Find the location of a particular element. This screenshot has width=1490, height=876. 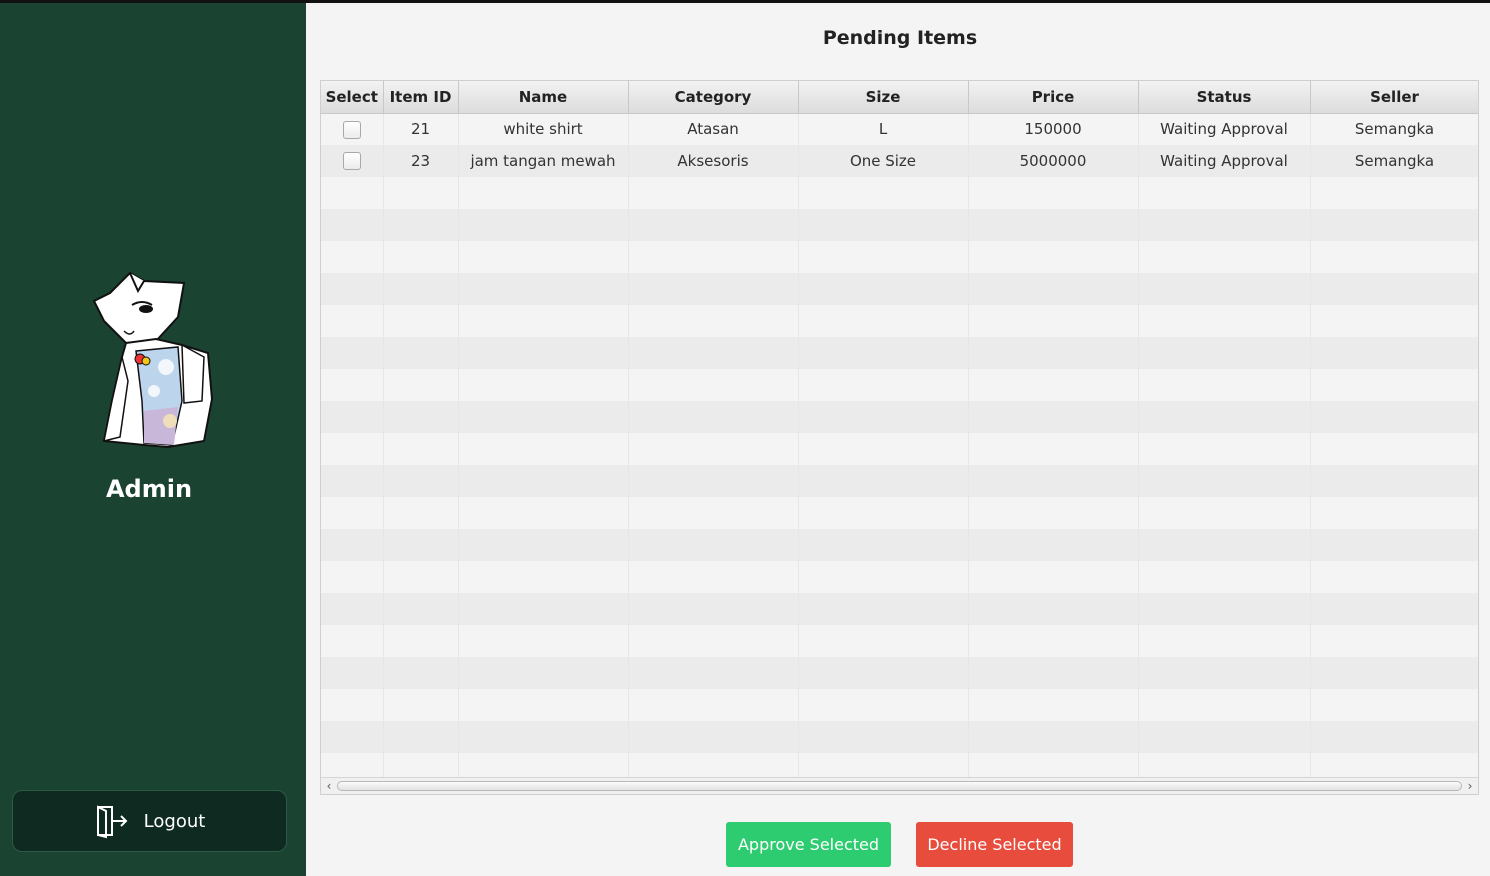

decline-selected-button: Decline Selected is located at coordinates (994, 844).